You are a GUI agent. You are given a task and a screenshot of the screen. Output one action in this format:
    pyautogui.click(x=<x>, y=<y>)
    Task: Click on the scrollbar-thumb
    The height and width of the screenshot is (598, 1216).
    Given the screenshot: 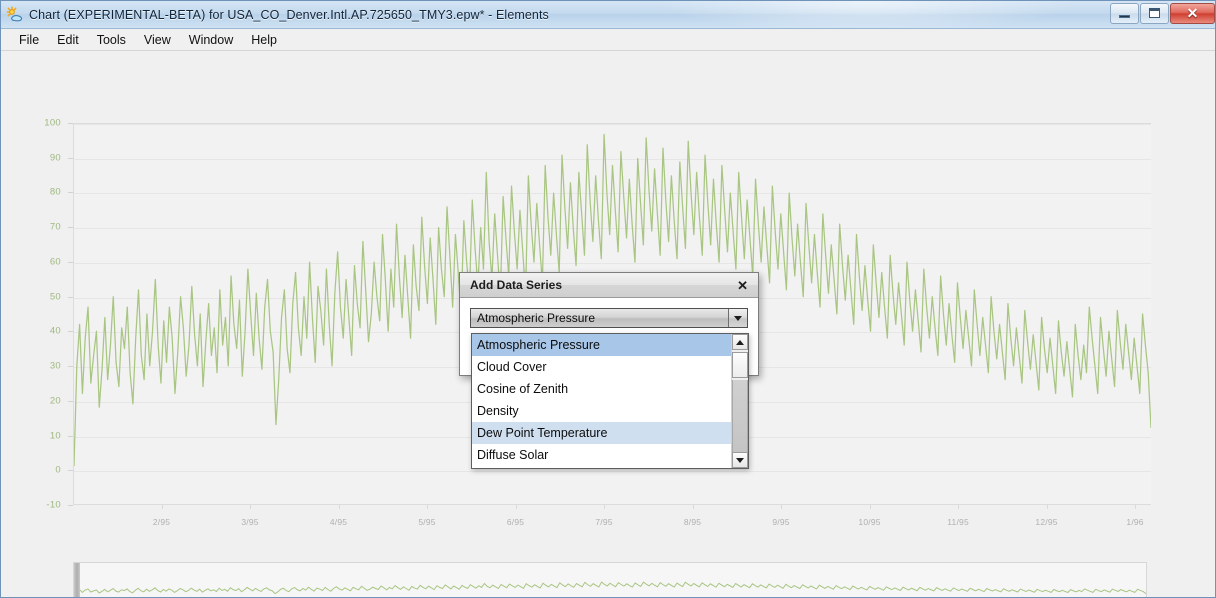 What is the action you would take?
    pyautogui.click(x=740, y=365)
    